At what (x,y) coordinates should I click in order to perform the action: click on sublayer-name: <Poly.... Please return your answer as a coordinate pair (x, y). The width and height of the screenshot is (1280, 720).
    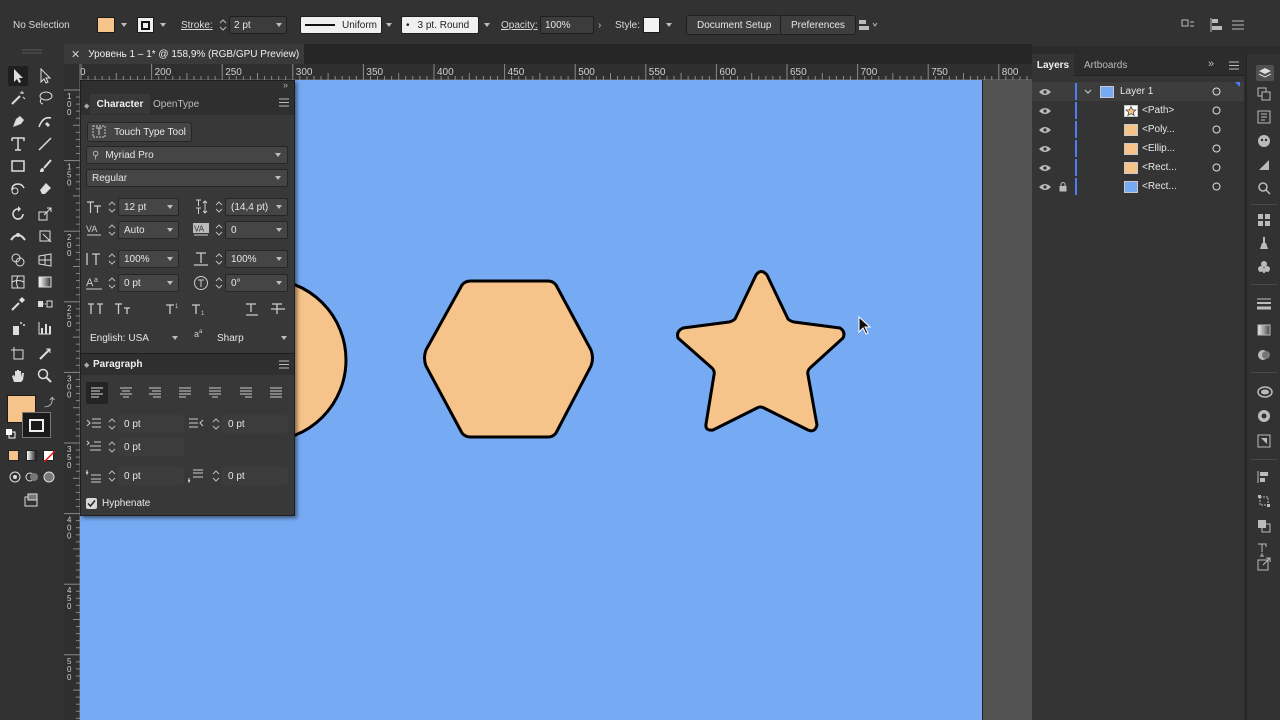
    Looking at the image, I should click on (1158, 129).